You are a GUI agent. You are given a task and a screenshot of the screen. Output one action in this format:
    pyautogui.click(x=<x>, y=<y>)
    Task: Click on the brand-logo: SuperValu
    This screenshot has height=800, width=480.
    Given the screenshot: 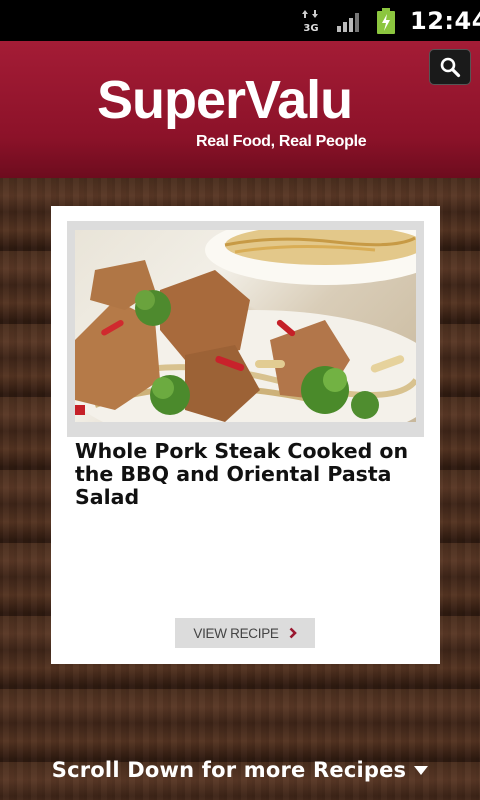 What is the action you would take?
    pyautogui.click(x=225, y=100)
    